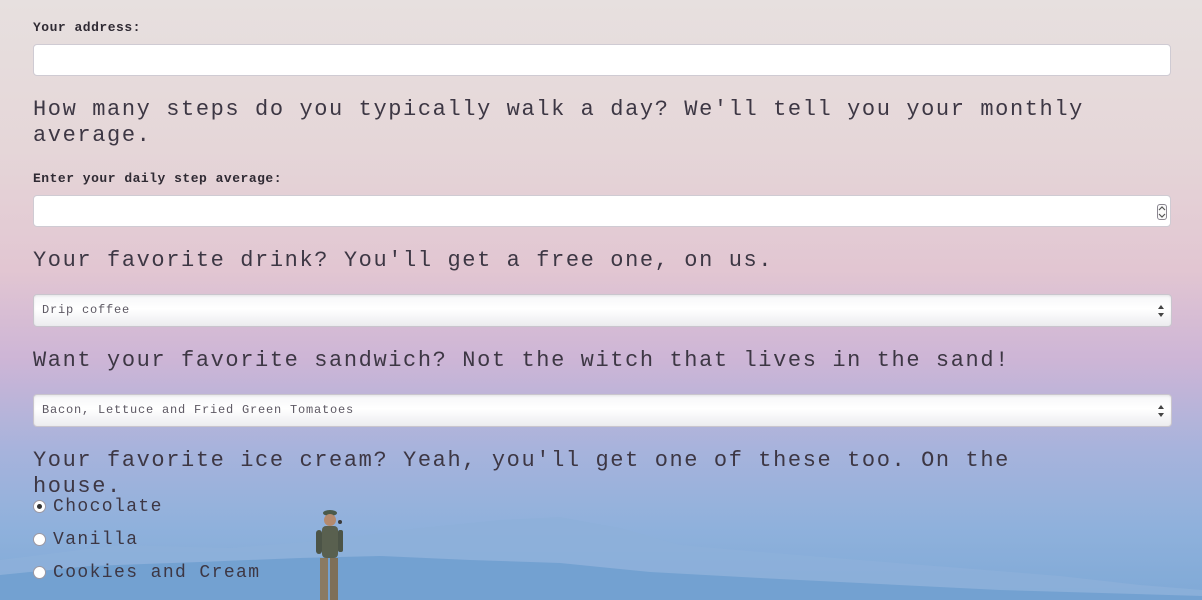 Image resolution: width=1202 pixels, height=600 pixels. Describe the element at coordinates (602, 60) in the screenshot. I see `address-input` at that location.